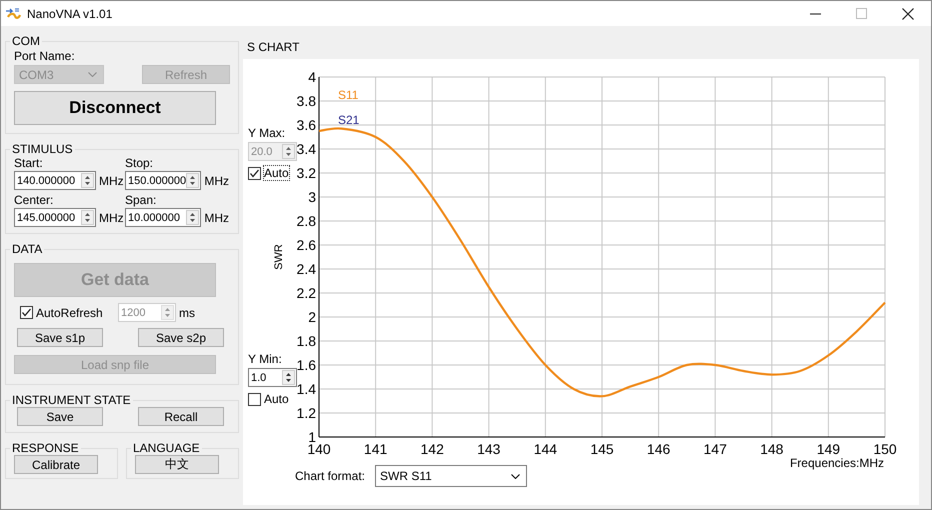 The height and width of the screenshot is (510, 932). Describe the element at coordinates (56, 464) in the screenshot. I see `calibrate-button: Calibrate` at that location.